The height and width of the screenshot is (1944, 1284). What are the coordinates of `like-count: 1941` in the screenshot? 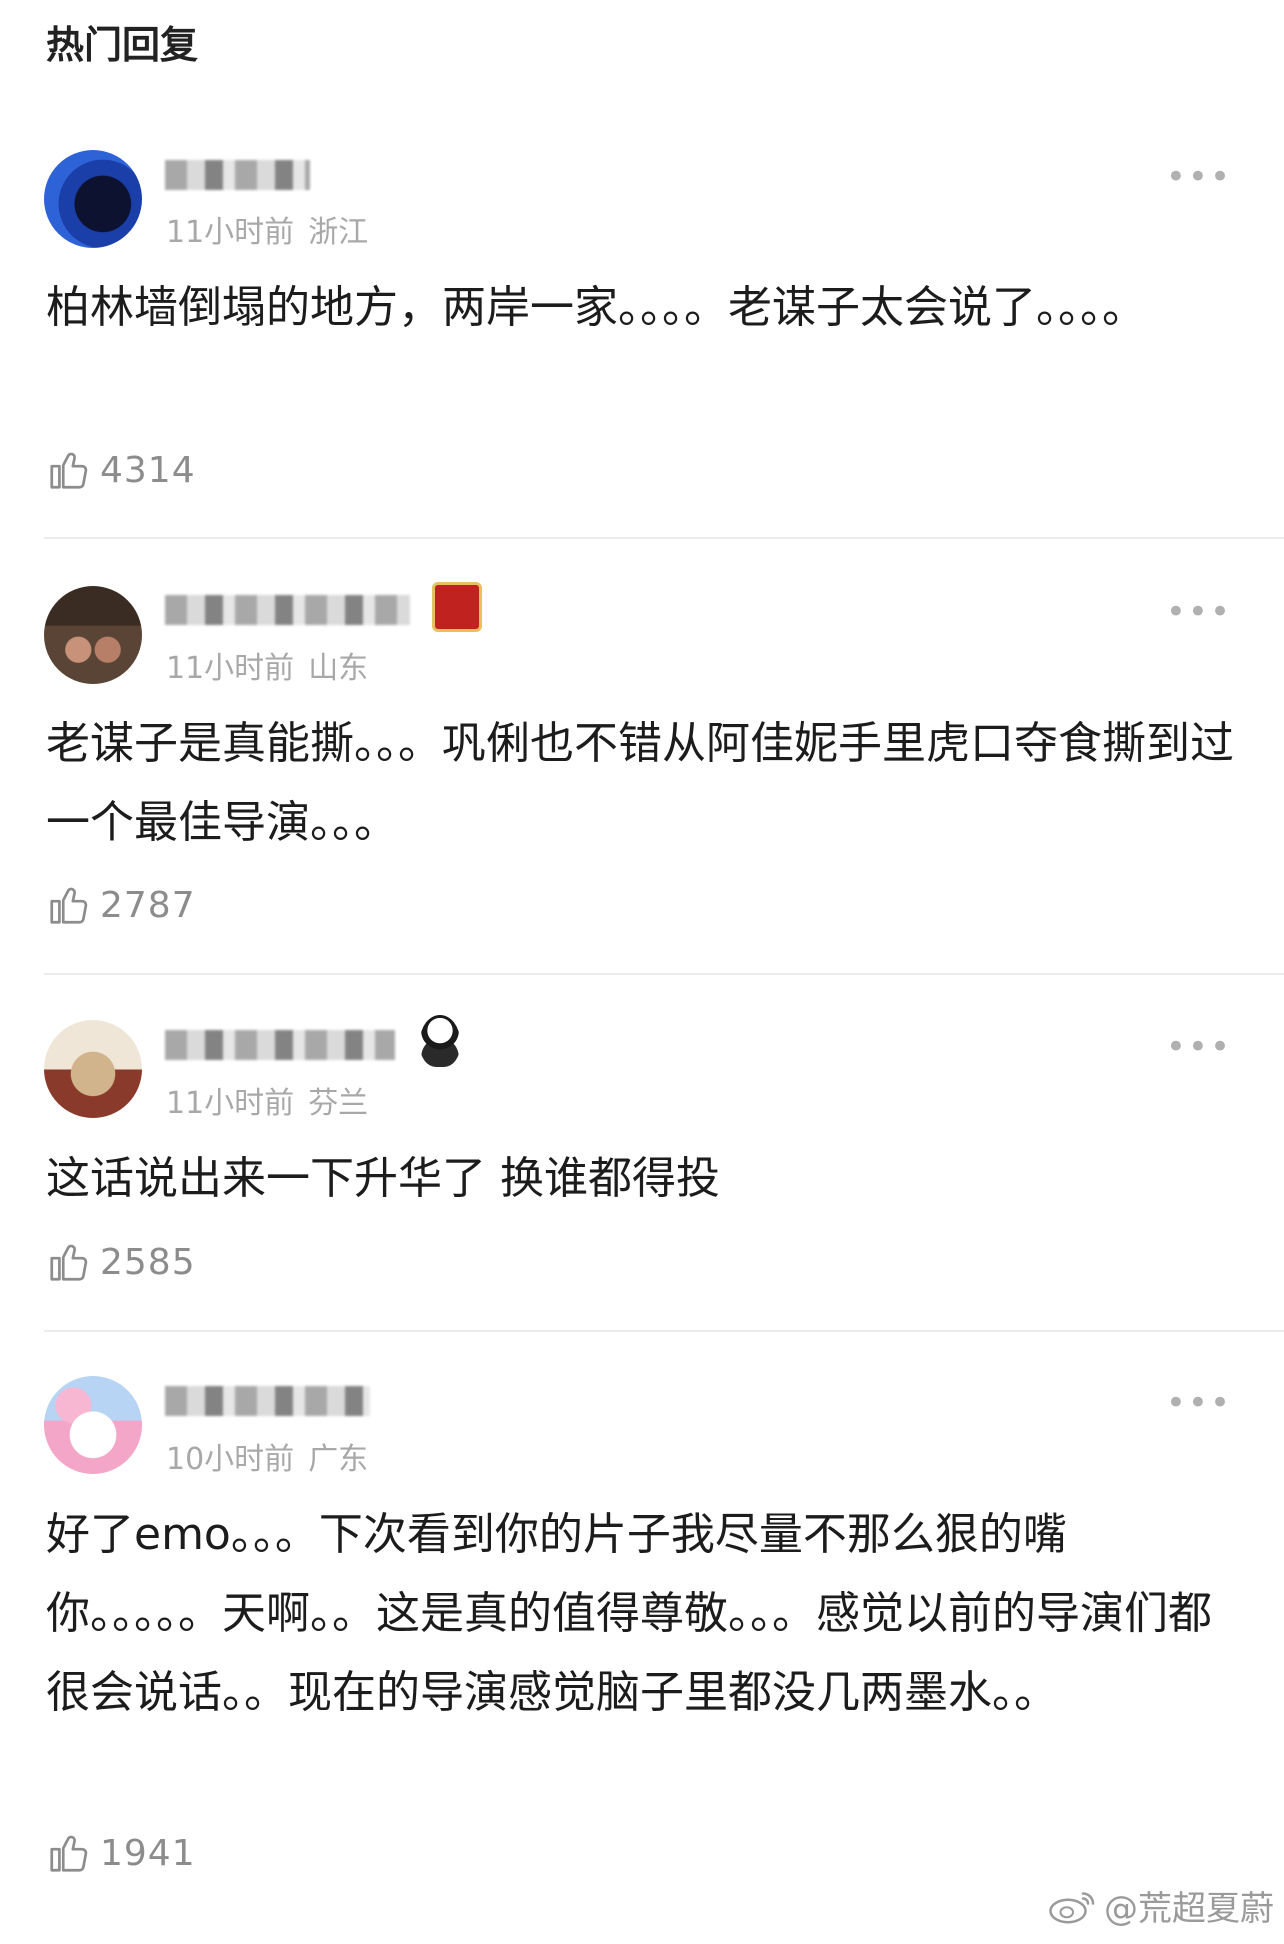 It's located at (148, 1853).